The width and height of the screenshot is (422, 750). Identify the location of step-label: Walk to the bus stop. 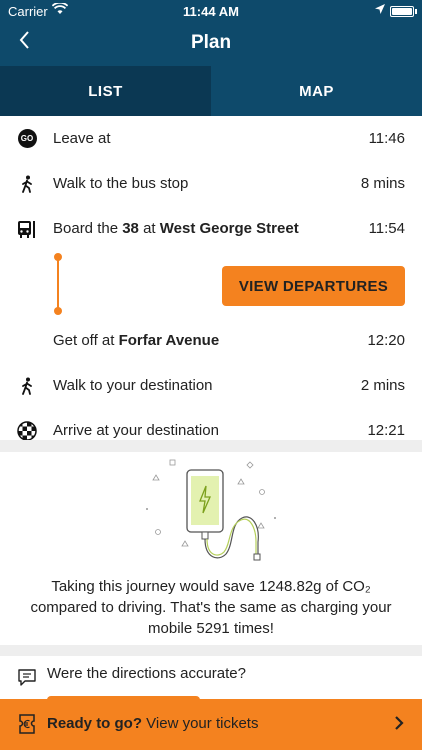
(121, 183).